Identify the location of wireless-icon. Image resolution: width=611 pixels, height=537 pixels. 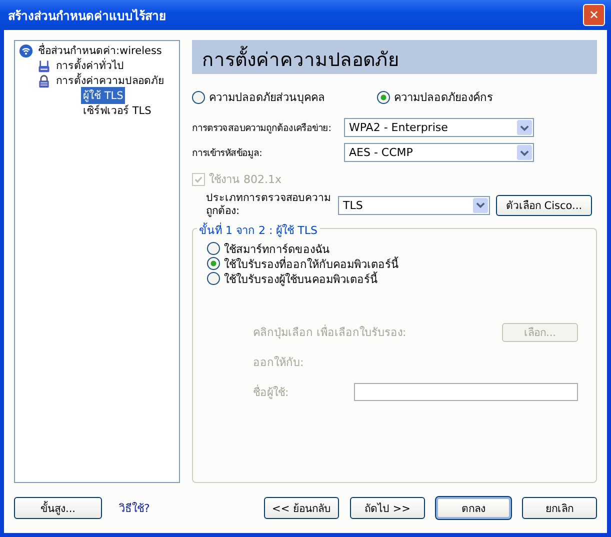
(26, 51).